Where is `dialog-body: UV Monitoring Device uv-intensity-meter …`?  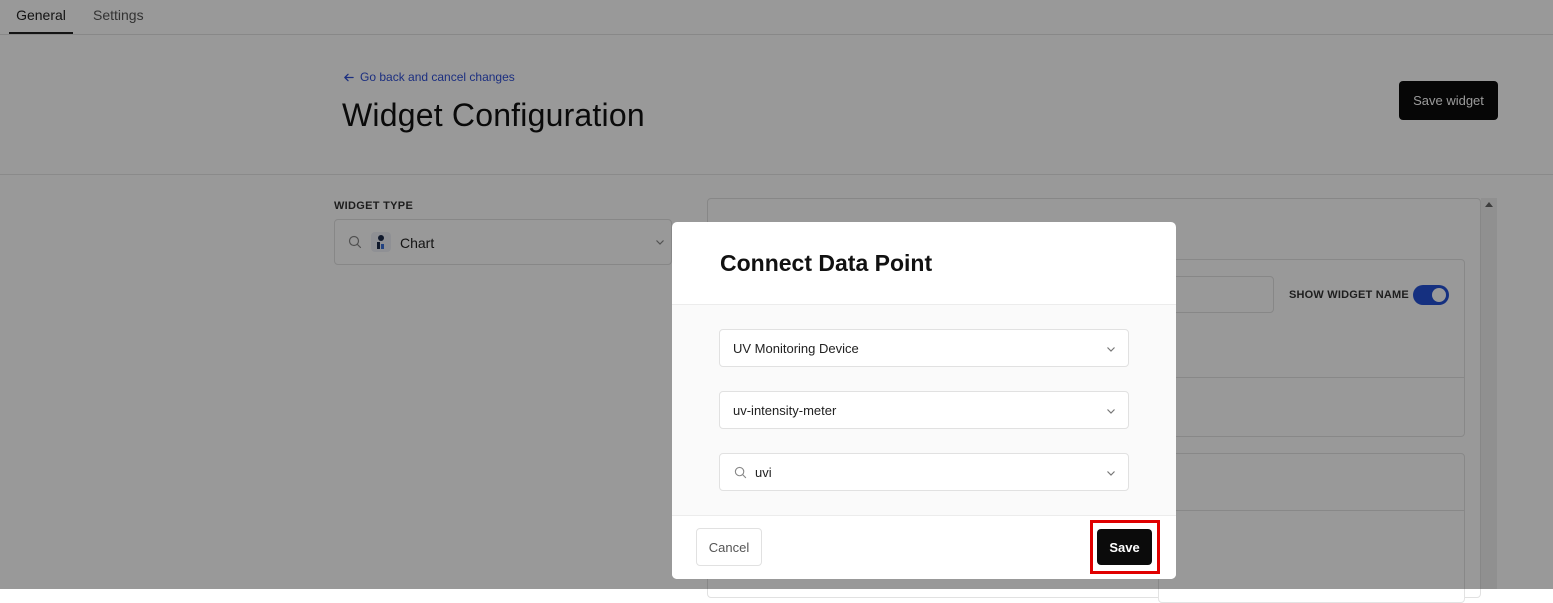
dialog-body: UV Monitoring Device uv-intensity-meter … is located at coordinates (924, 410).